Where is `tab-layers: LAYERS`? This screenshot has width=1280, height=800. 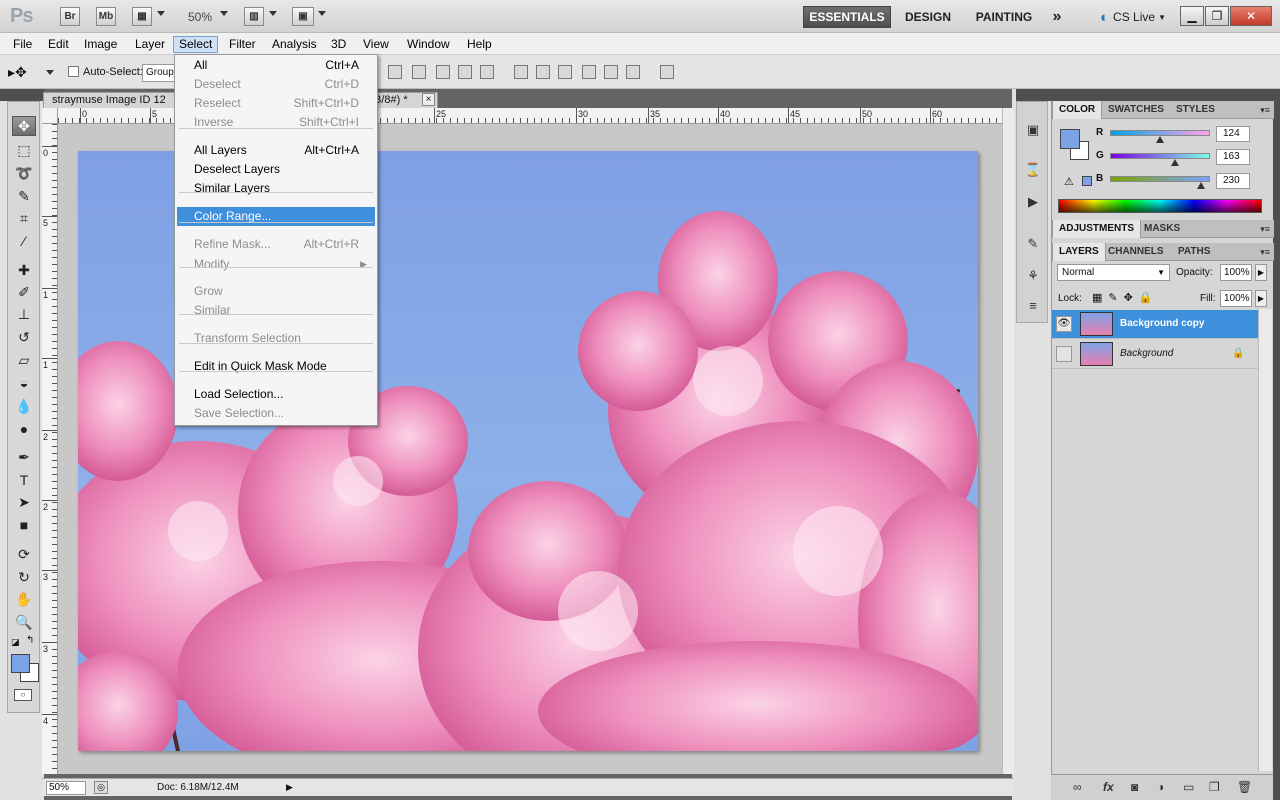
tab-layers: LAYERS is located at coordinates (1079, 252).